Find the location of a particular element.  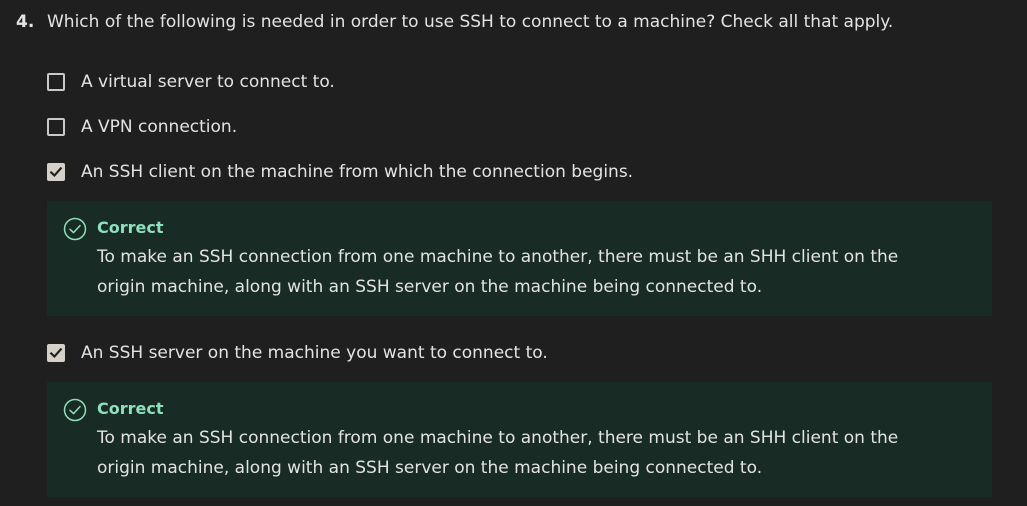

question-number: 4. is located at coordinates (25, 22).